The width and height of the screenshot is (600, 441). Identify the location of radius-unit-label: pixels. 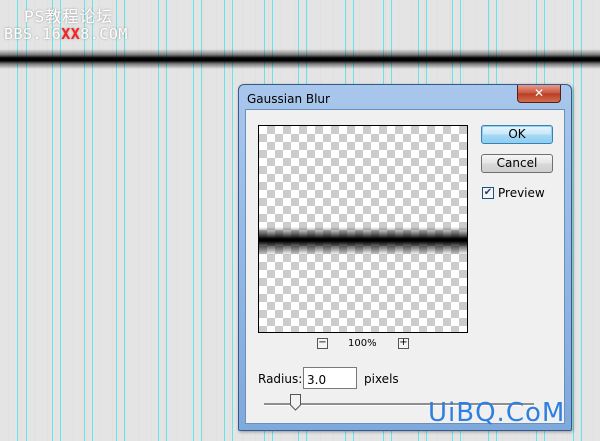
(381, 379).